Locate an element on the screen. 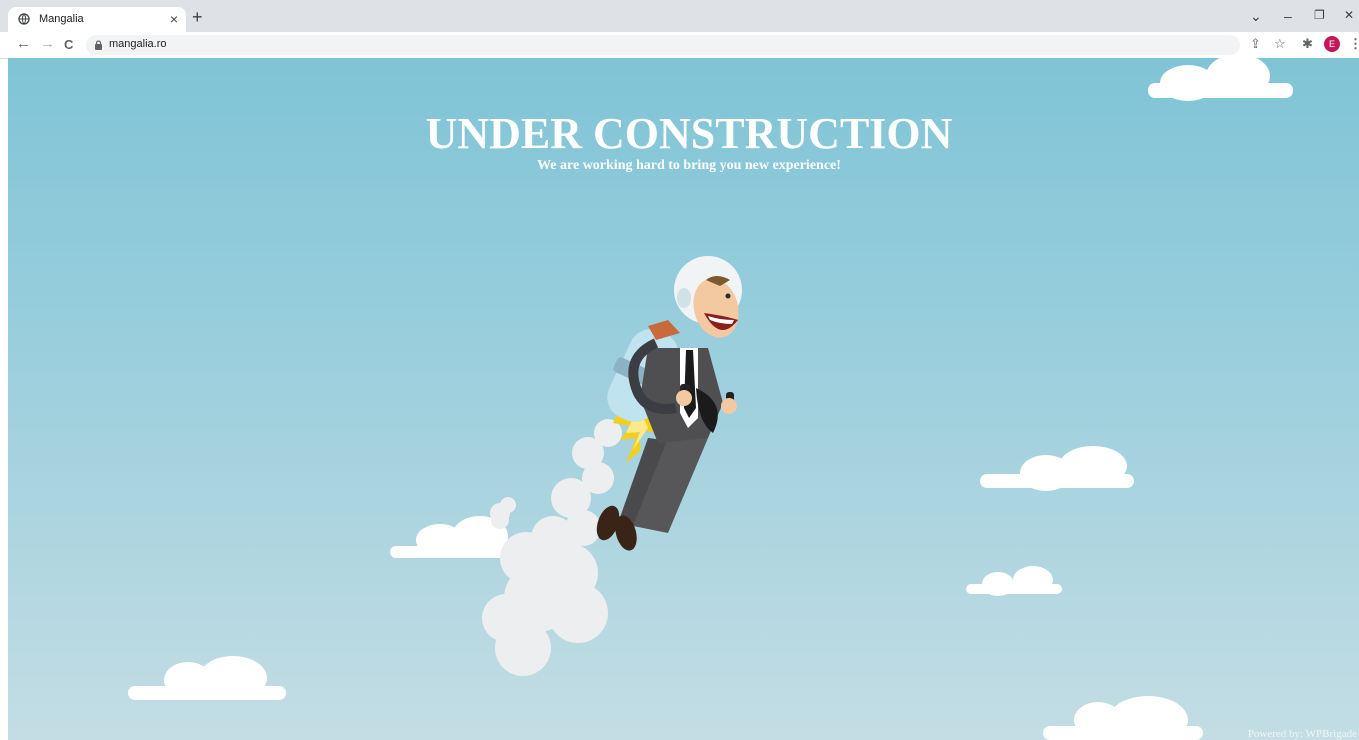 Image resolution: width=1359 pixels, height=740 pixels. lock-icon is located at coordinates (98, 45).